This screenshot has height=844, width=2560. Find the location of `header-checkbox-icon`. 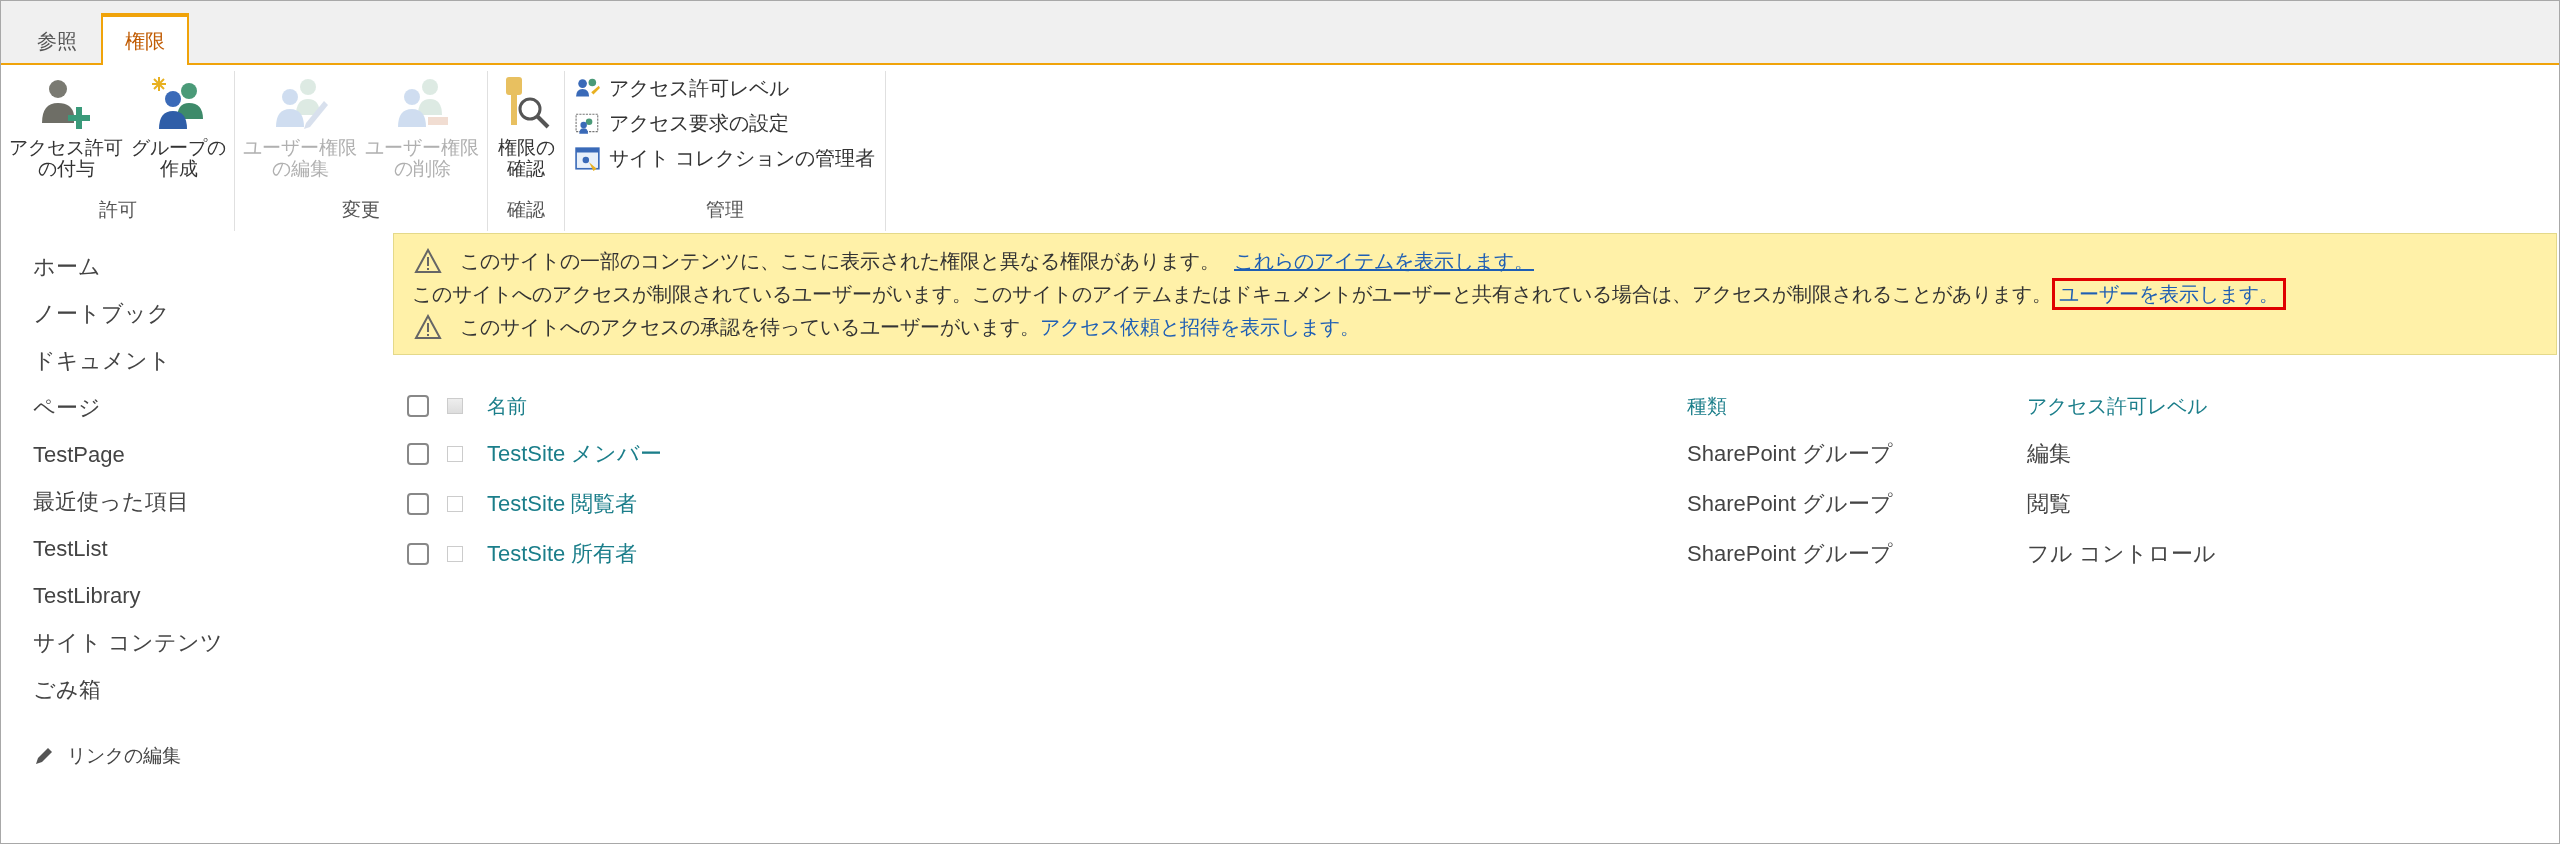

header-checkbox-icon is located at coordinates (455, 406).